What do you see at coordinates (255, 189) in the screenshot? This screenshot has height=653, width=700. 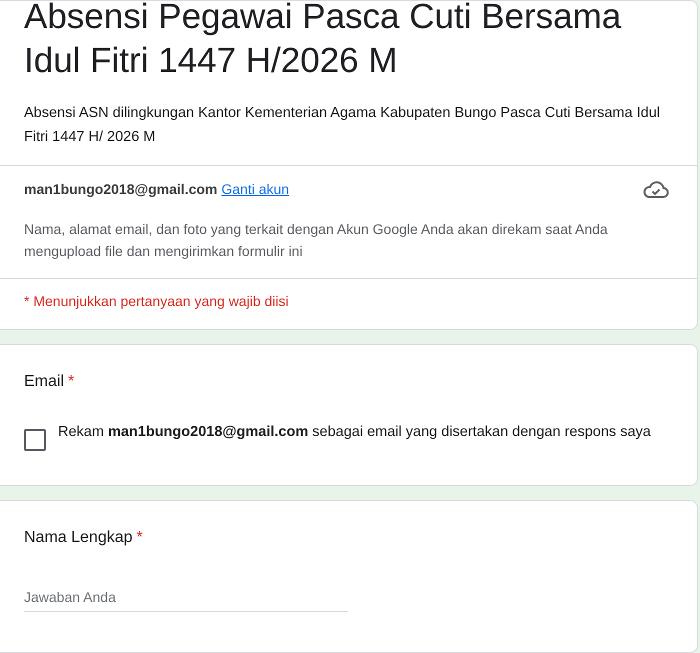 I see `switch-account-link: Ganti akun` at bounding box center [255, 189].